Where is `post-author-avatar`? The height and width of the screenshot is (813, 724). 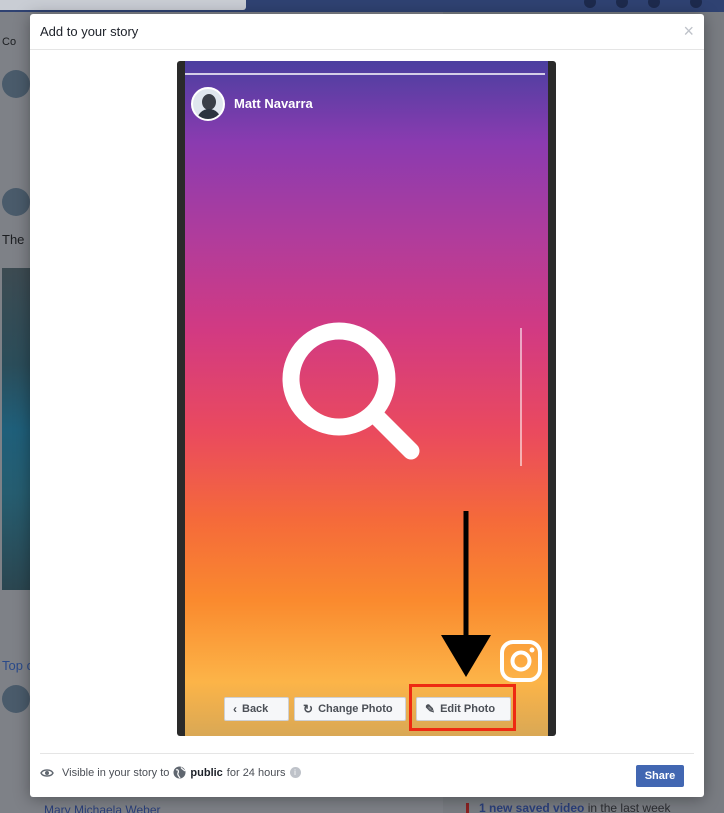
post-author-avatar is located at coordinates (16, 202).